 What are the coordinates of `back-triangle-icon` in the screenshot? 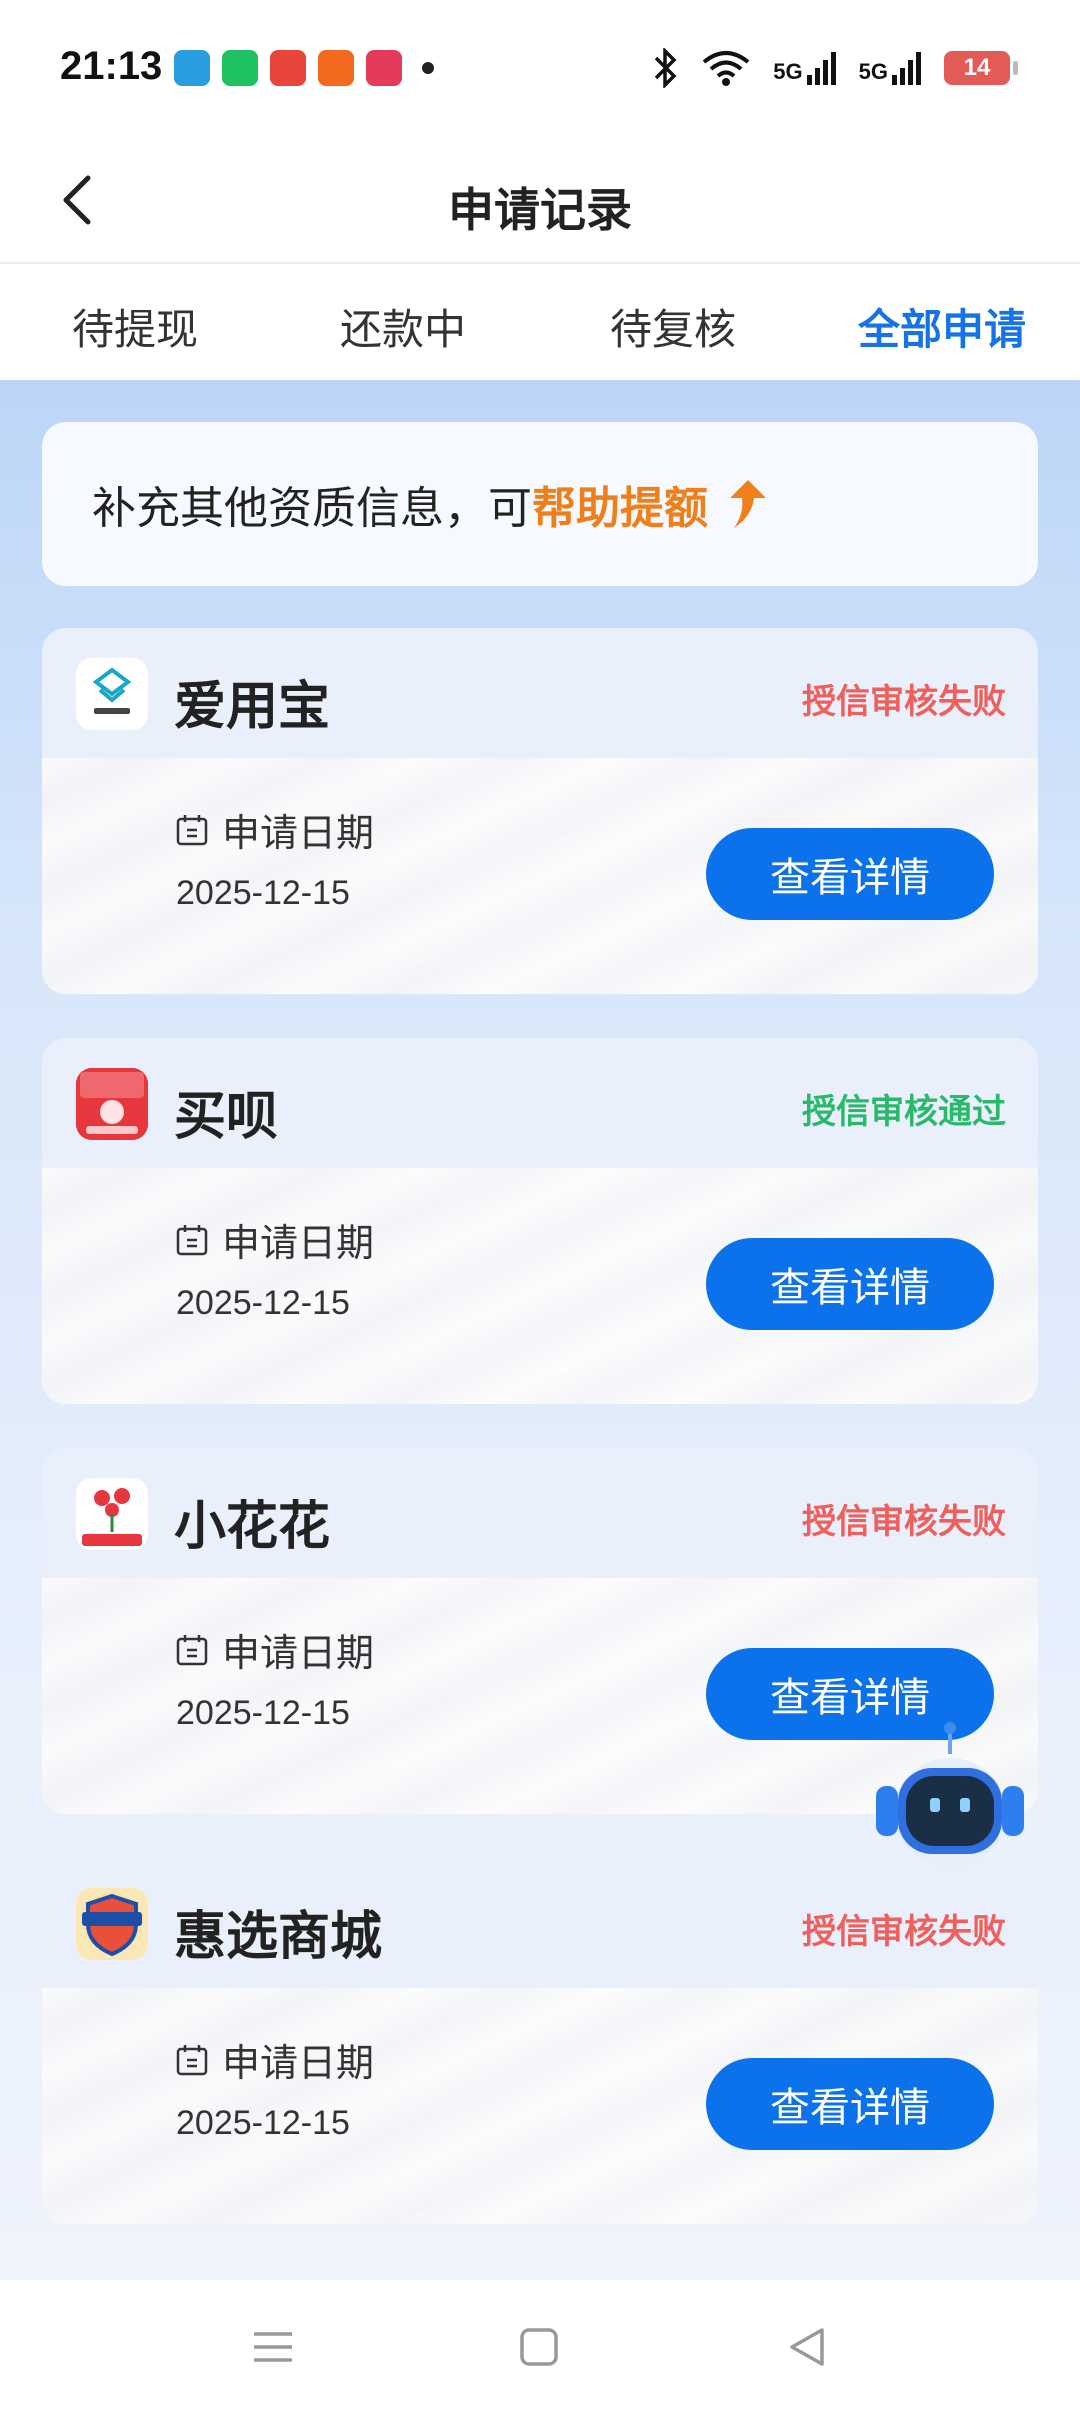 It's located at (807, 2347).